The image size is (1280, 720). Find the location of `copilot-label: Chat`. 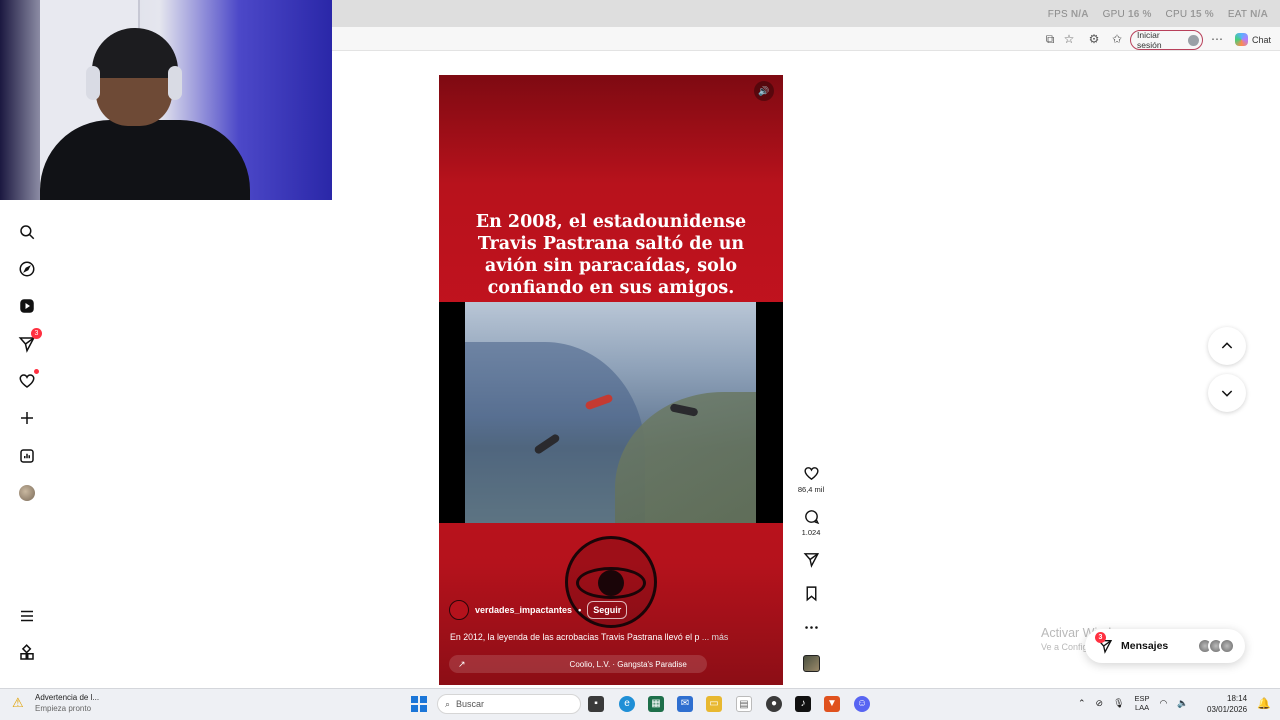

copilot-label: Chat is located at coordinates (1262, 39).